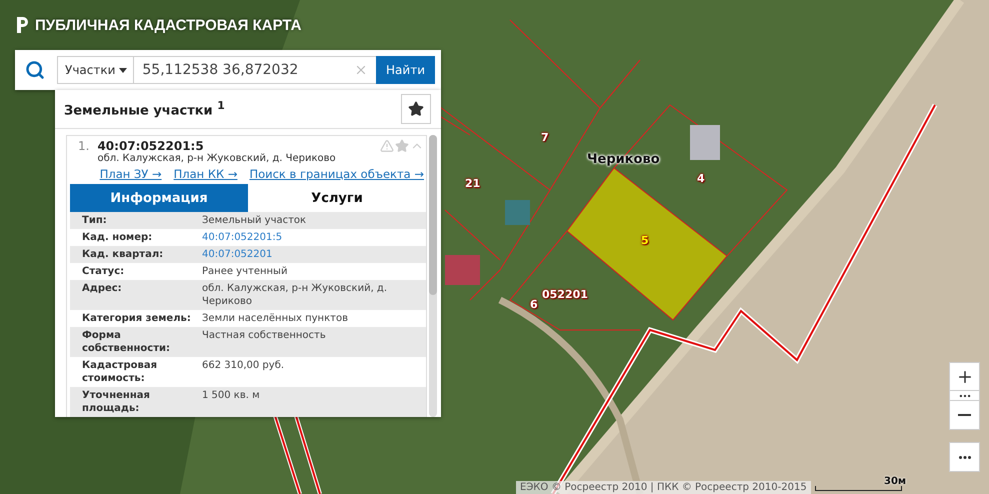 This screenshot has height=494, width=989. I want to click on attribute-value: 662 310,00 руб., so click(244, 366).